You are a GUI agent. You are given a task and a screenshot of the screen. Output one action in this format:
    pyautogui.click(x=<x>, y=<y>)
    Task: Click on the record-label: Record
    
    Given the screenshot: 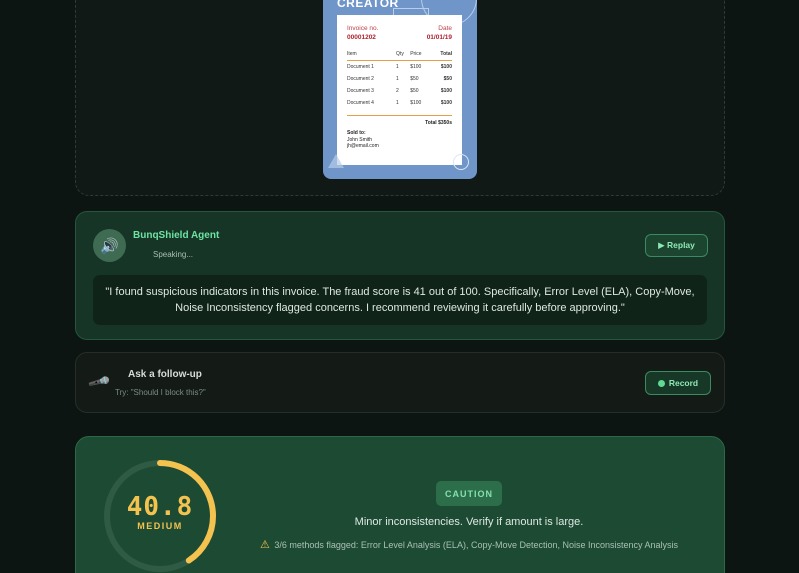 What is the action you would take?
    pyautogui.click(x=683, y=383)
    